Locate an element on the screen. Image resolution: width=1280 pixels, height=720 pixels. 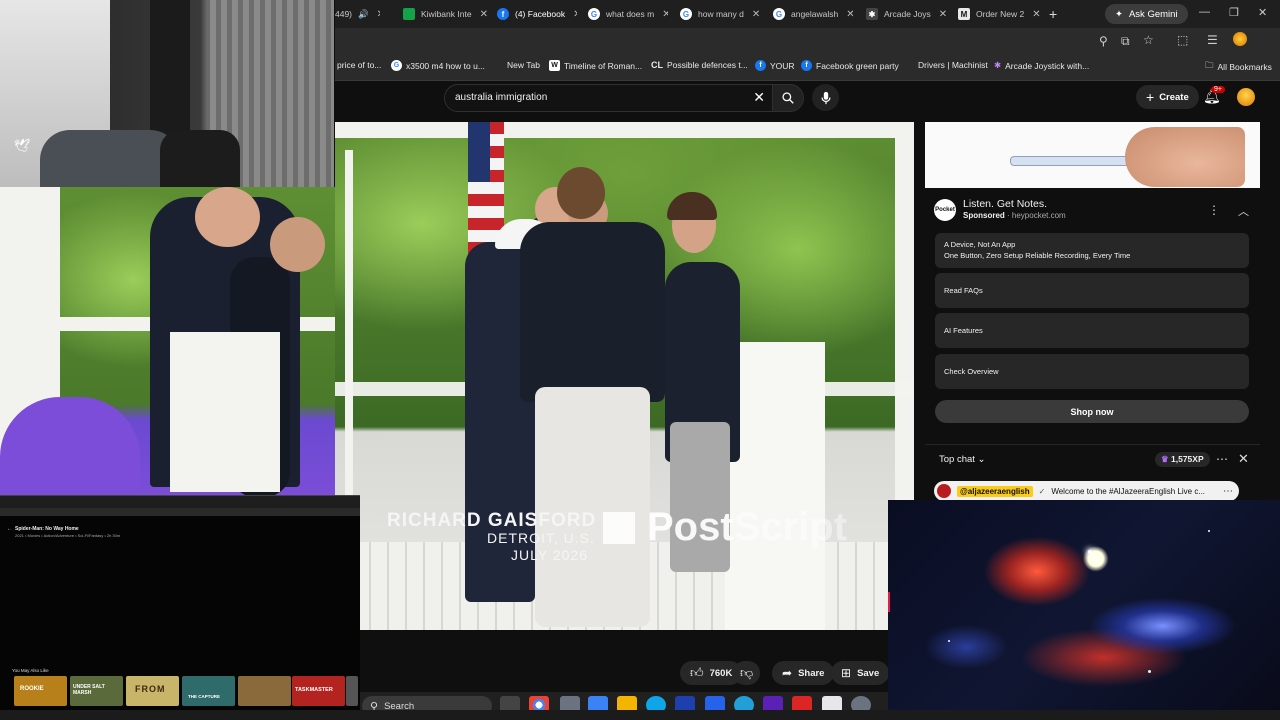
movie-thumbnail: ROOKIE is located at coordinates (40, 691).